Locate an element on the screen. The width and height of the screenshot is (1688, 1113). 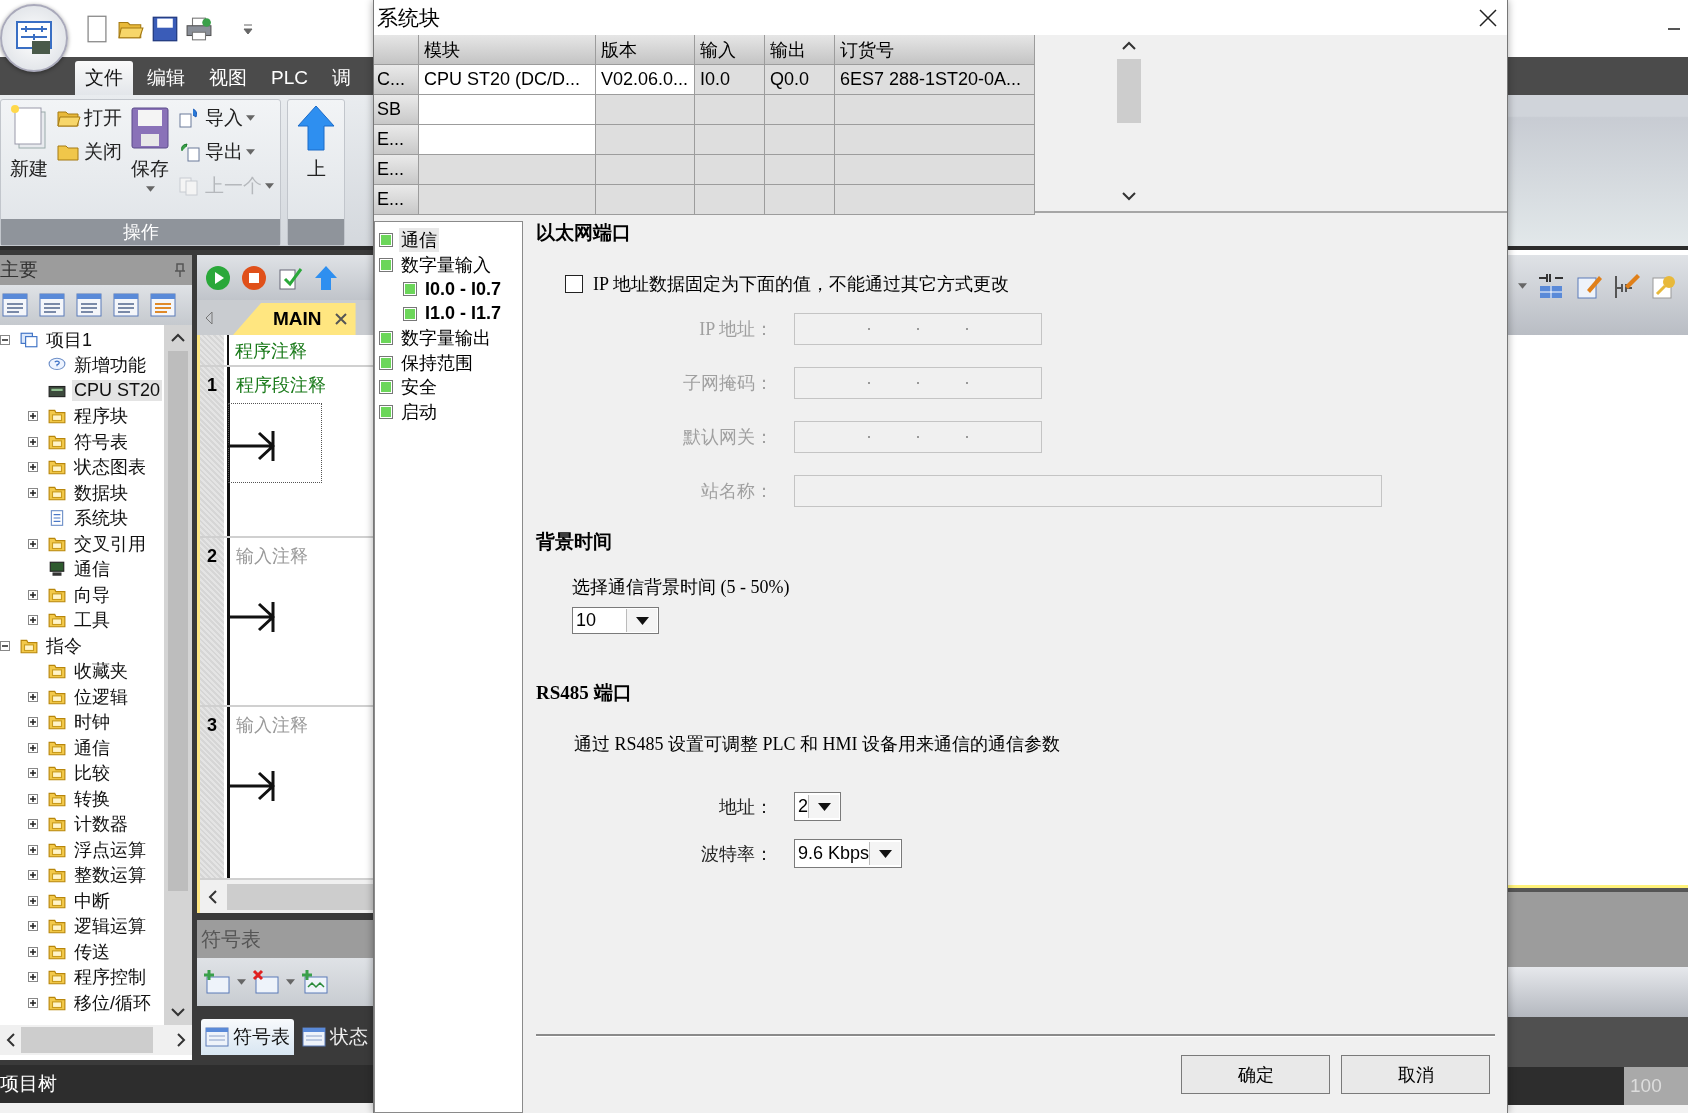
tree-item: 整数运算 is located at coordinates (110, 875).